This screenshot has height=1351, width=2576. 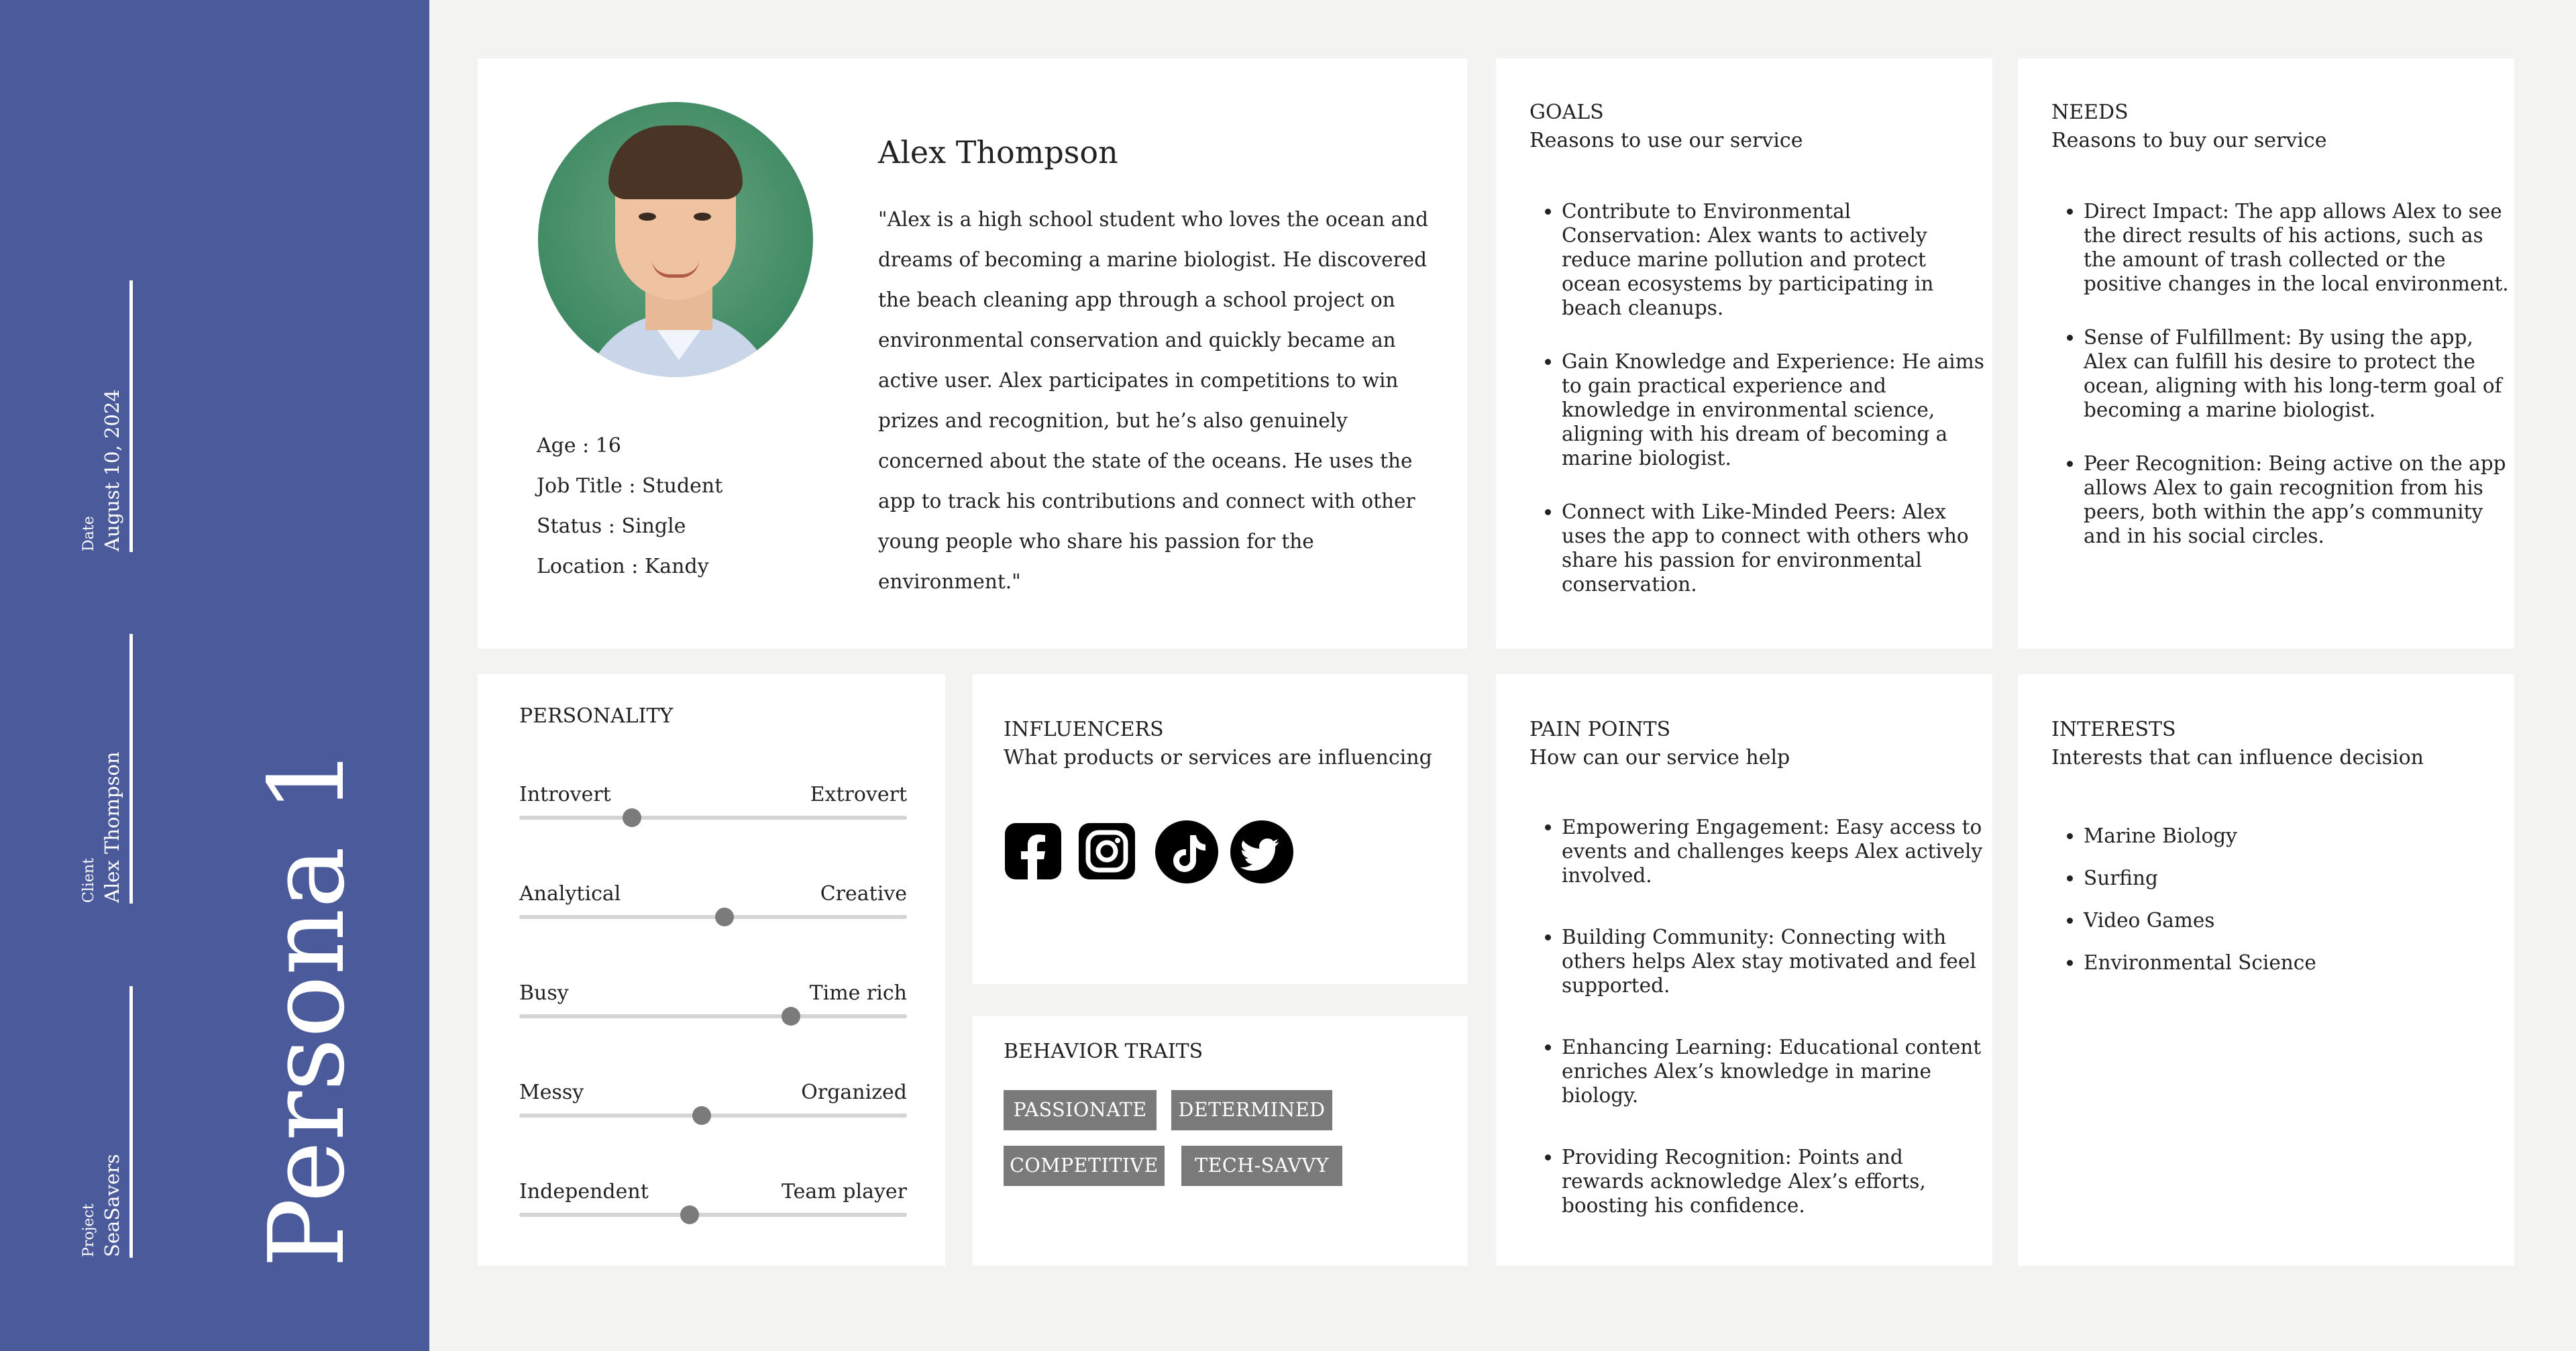 What do you see at coordinates (1084, 729) in the screenshot?
I see `influencers-title: INFLUENCERS` at bounding box center [1084, 729].